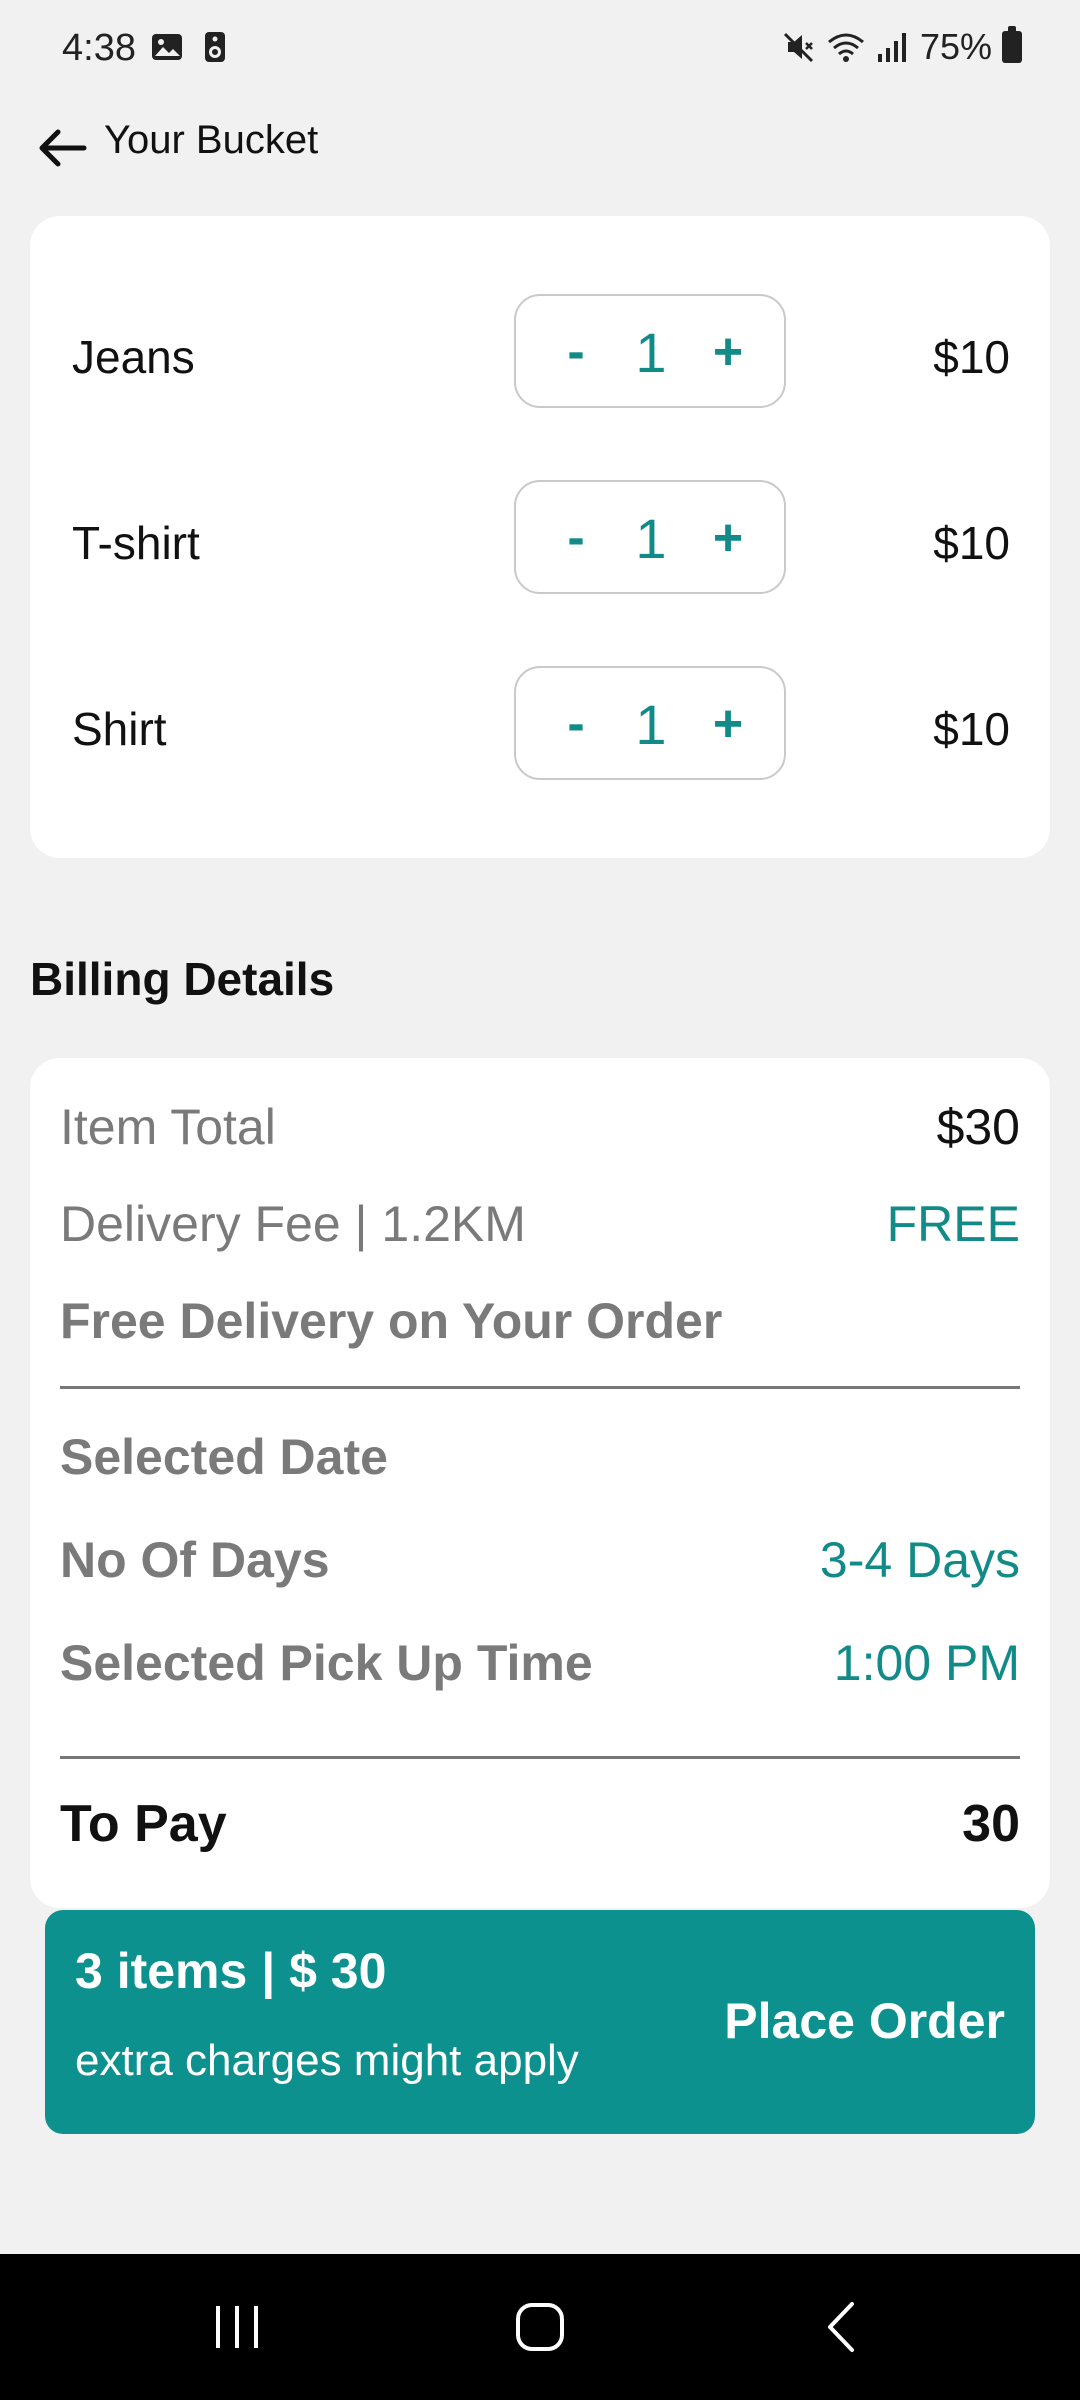 This screenshot has width=1080, height=2400. I want to click on selected-date-row: Selected Date, so click(540, 1458).